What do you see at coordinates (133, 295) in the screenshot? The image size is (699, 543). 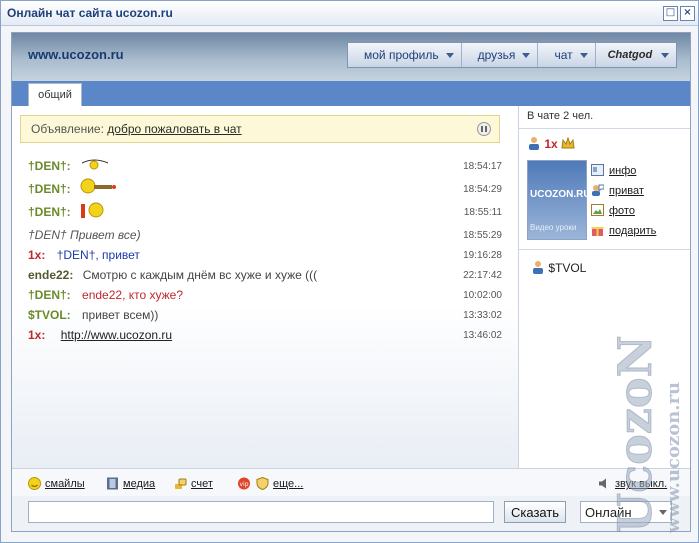 I see `message-text: ende22, кто хуже?` at bounding box center [133, 295].